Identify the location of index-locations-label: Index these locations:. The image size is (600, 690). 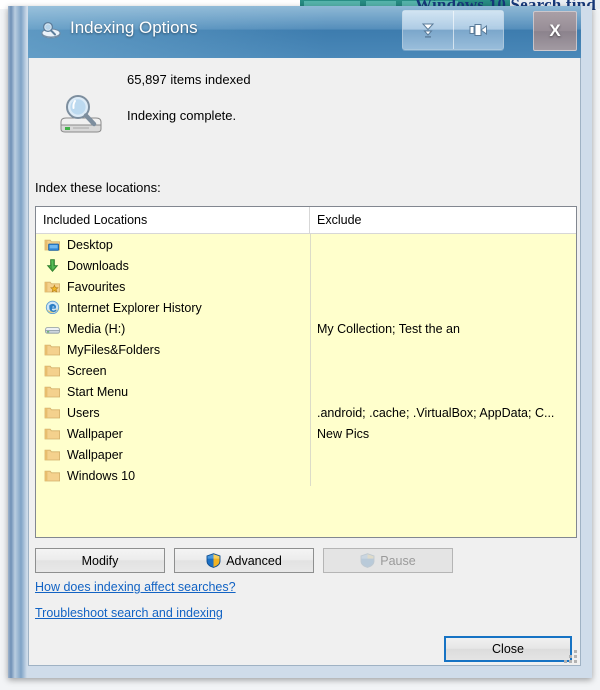
(98, 187).